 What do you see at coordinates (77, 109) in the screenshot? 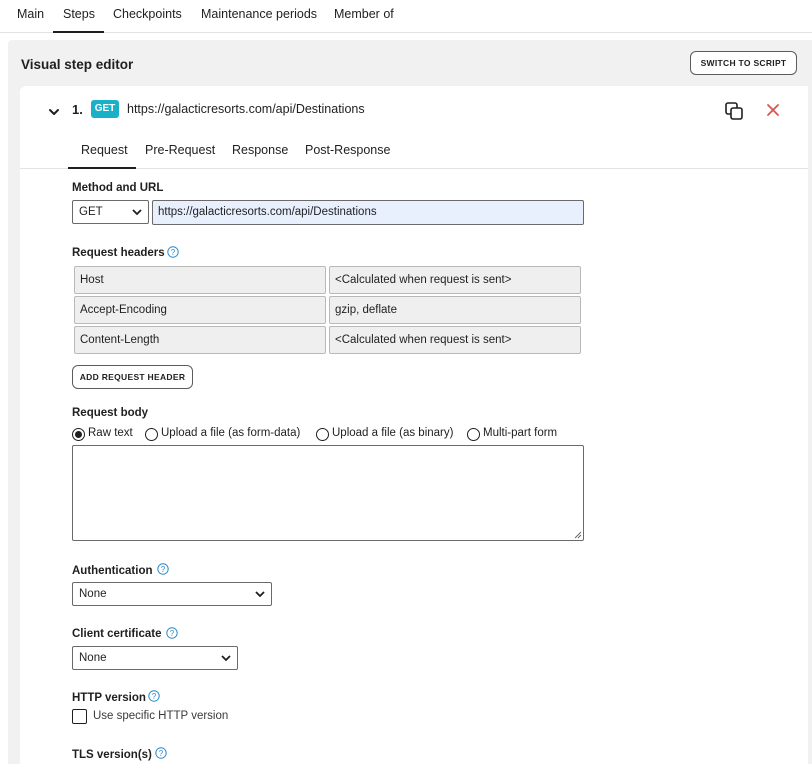
I see `step-number: 1.` at bounding box center [77, 109].